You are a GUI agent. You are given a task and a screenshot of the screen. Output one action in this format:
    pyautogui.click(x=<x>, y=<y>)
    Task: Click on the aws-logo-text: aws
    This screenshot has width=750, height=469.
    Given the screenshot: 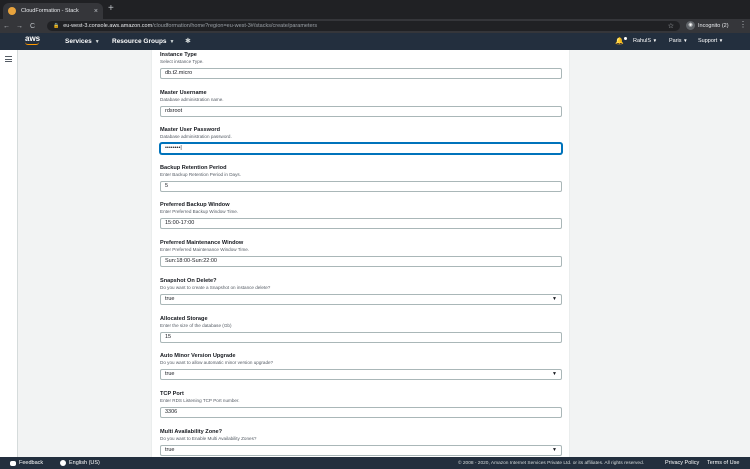 What is the action you would take?
    pyautogui.click(x=33, y=38)
    